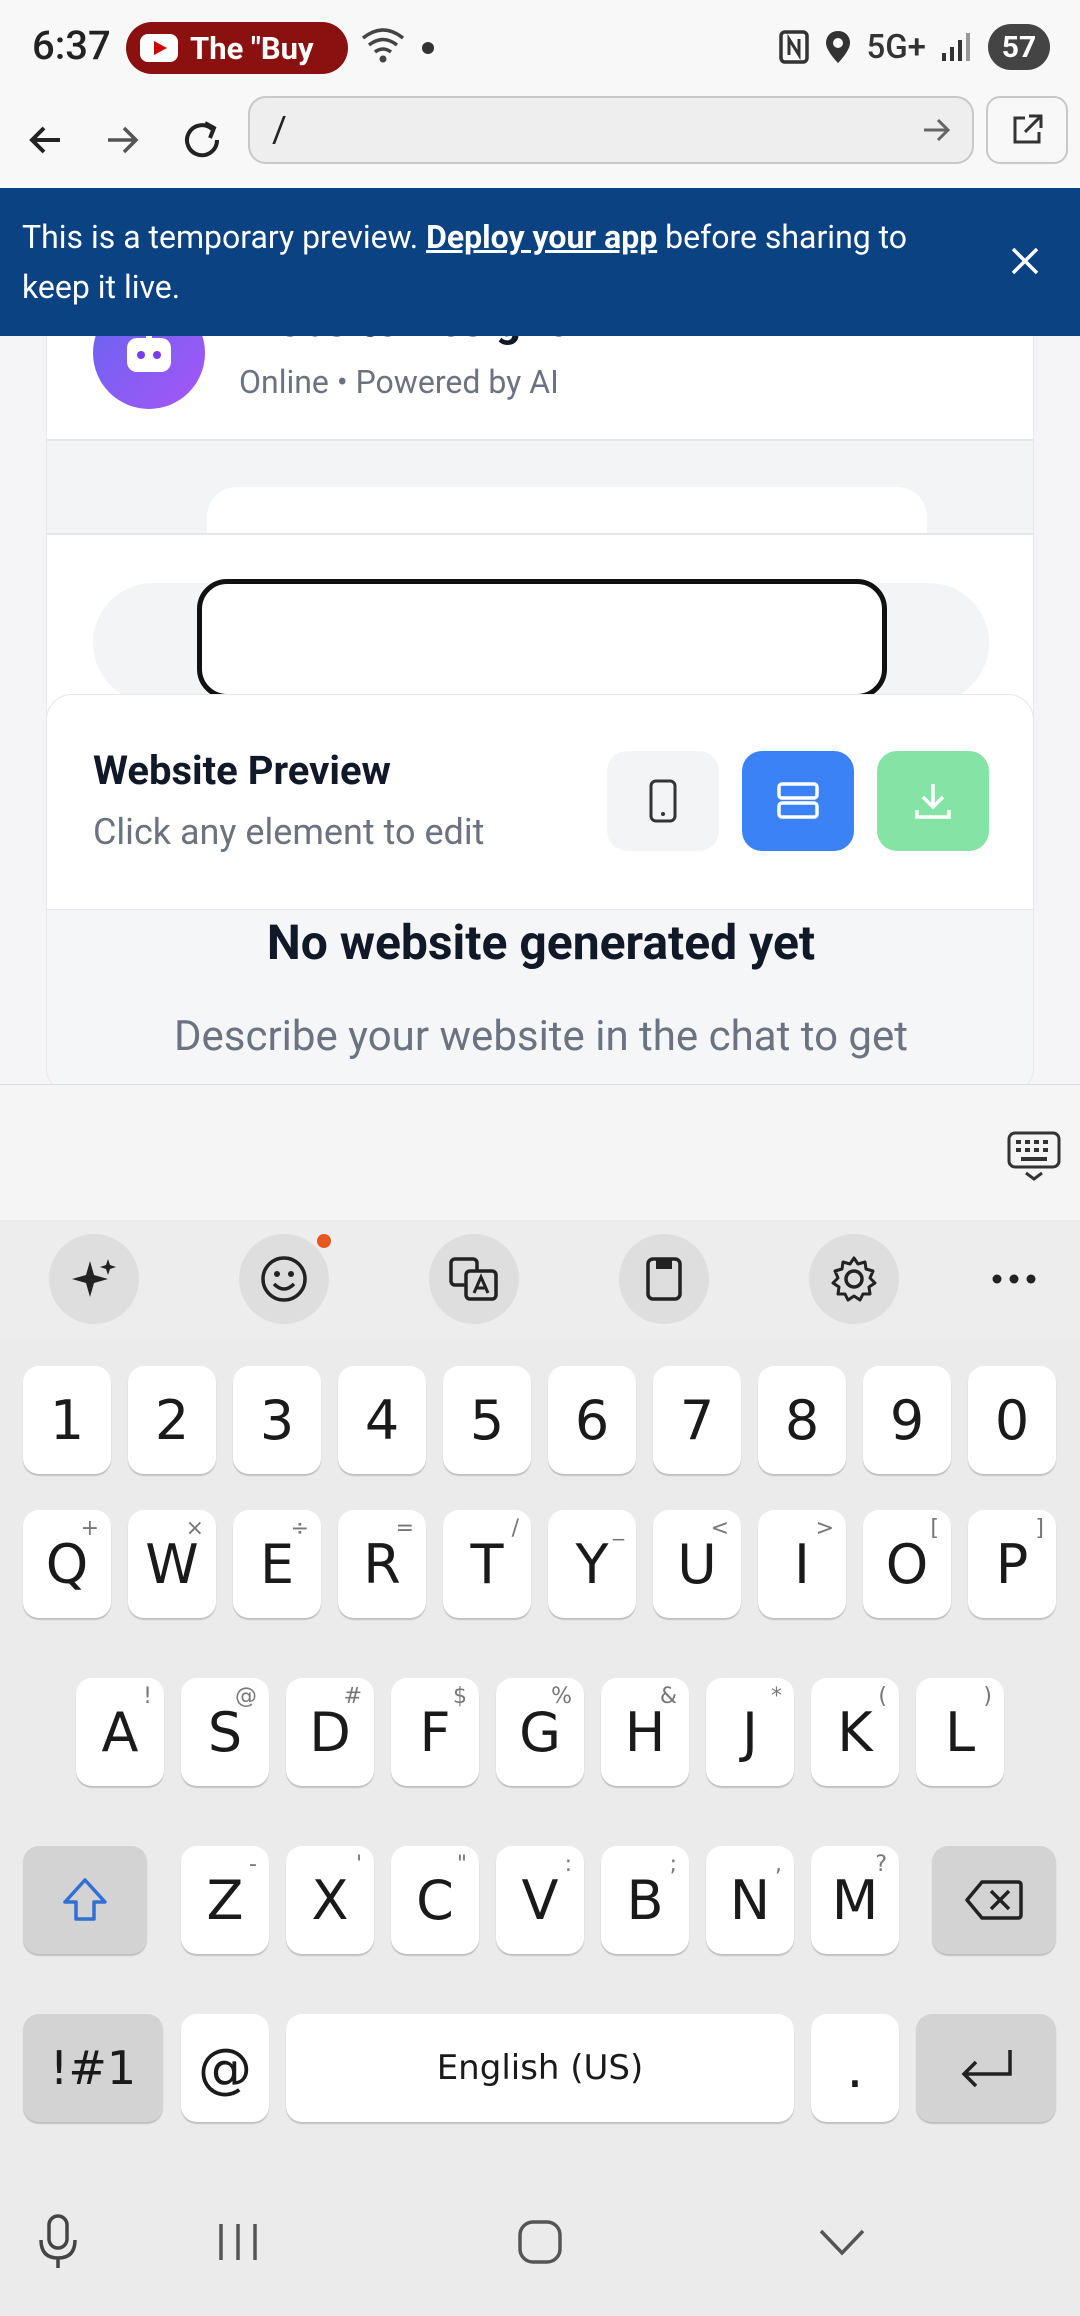  Describe the element at coordinates (540, 1732) in the screenshot. I see `key-g: G%` at that location.